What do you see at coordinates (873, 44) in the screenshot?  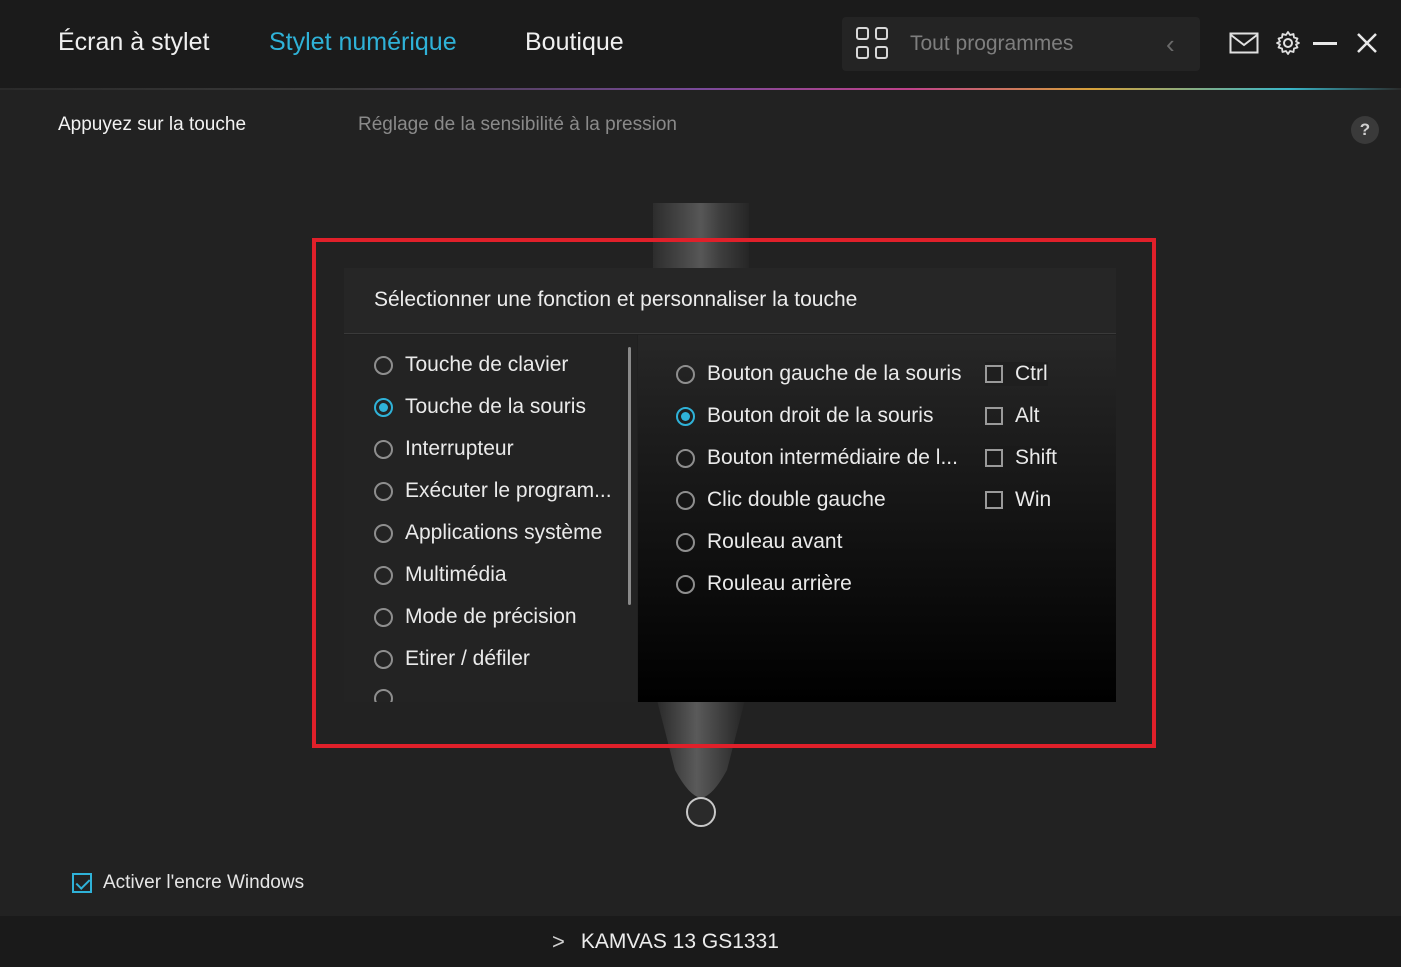 I see `grid-icon` at bounding box center [873, 44].